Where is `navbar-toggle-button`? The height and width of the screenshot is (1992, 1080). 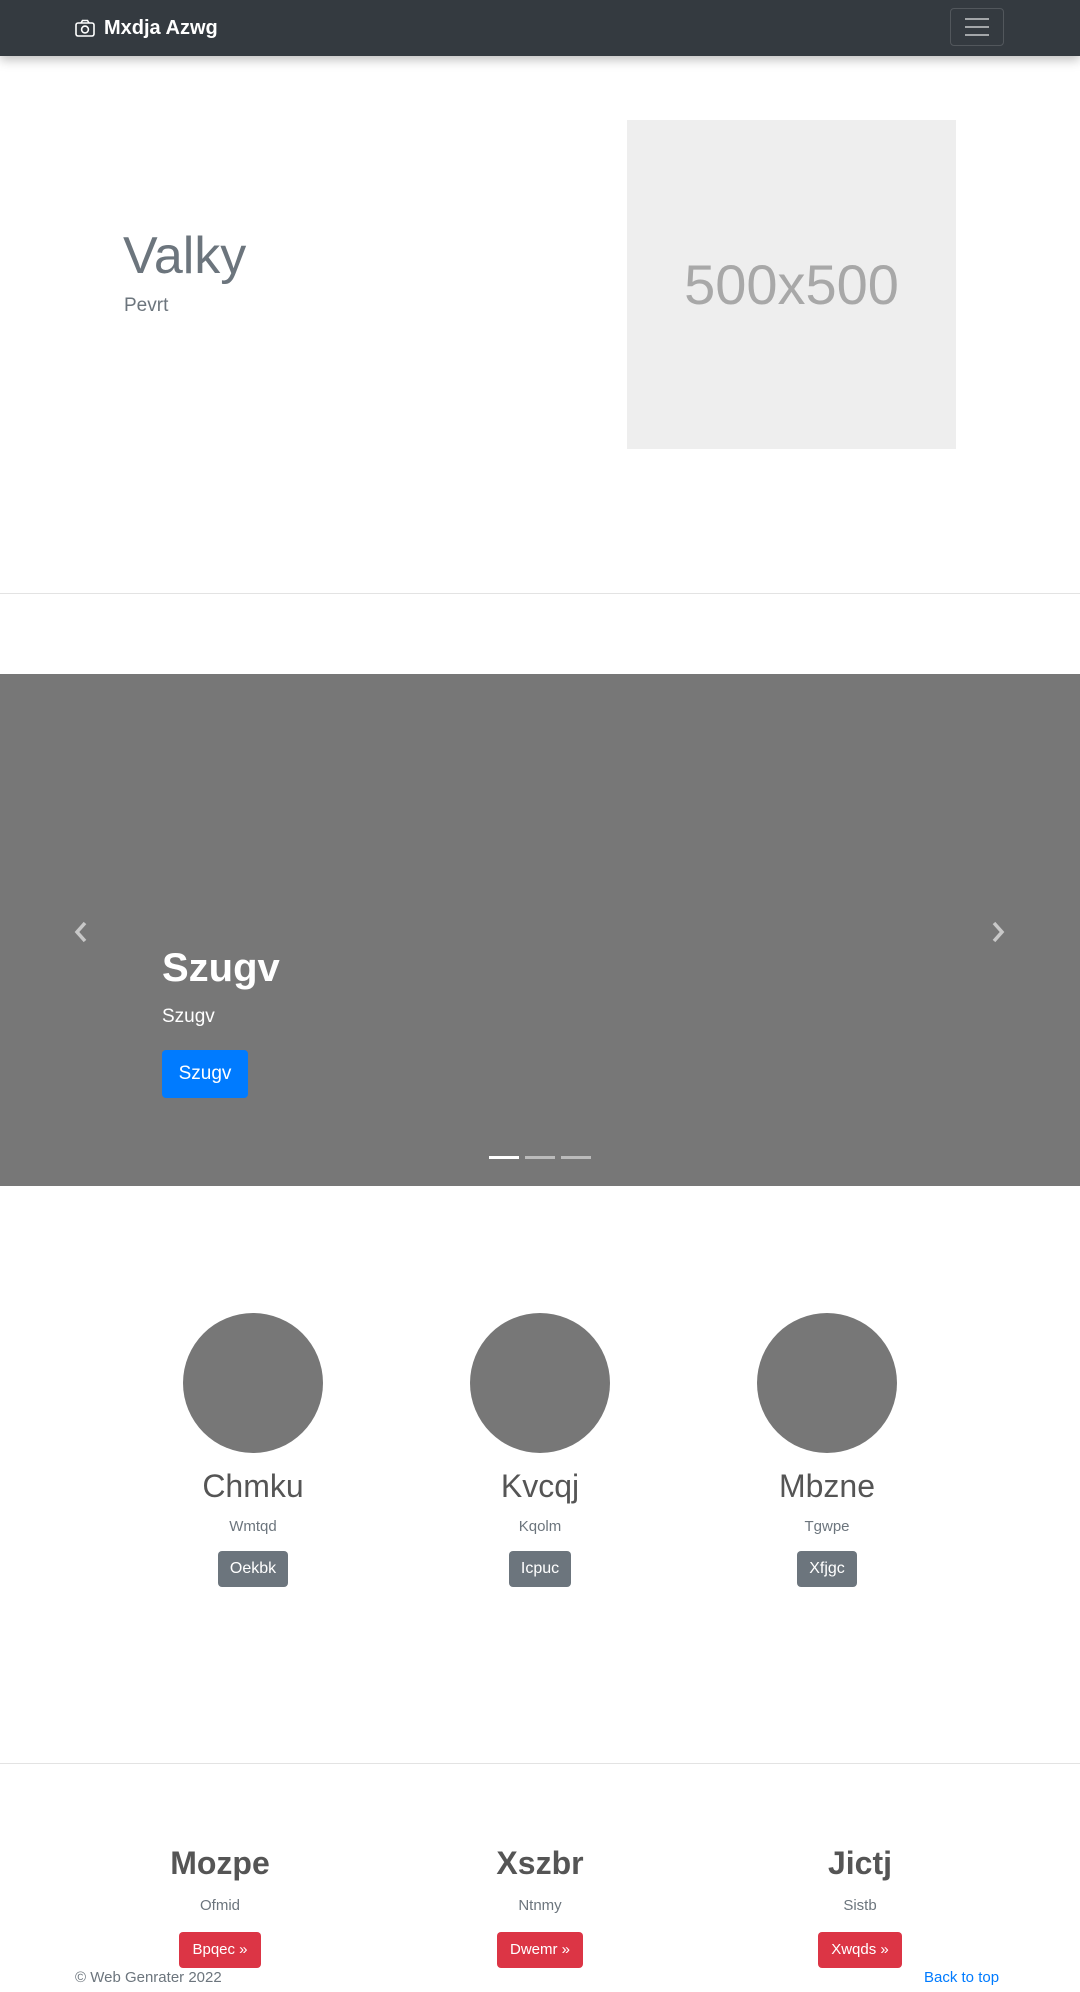 navbar-toggle-button is located at coordinates (977, 27).